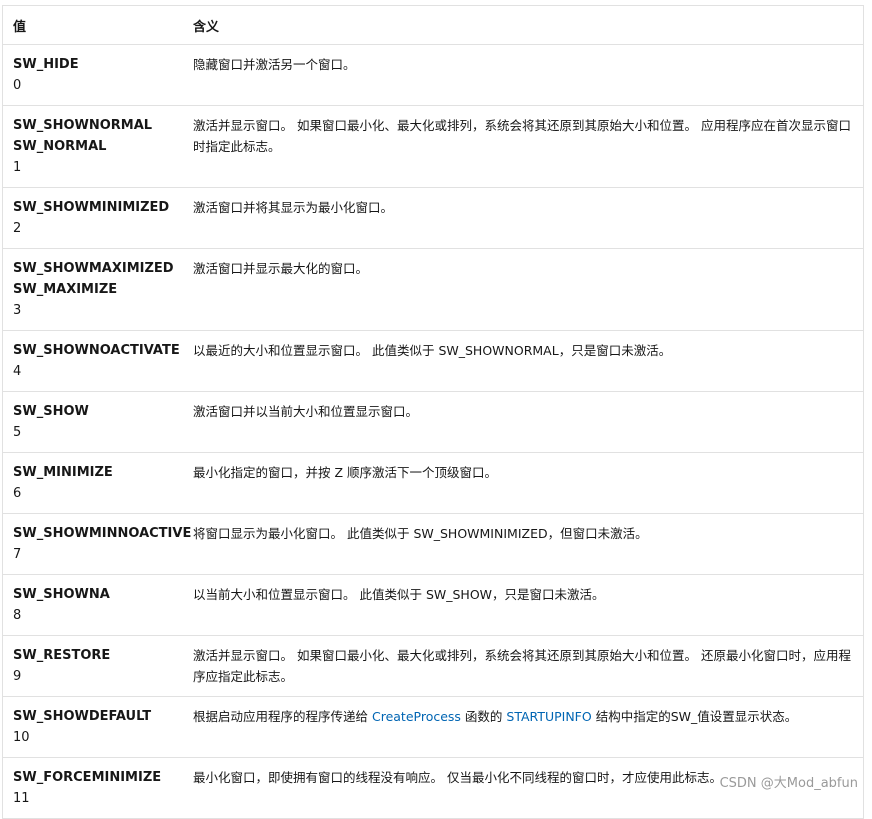 Image resolution: width=872 pixels, height=819 pixels. What do you see at coordinates (17, 167) in the screenshot?
I see `constant-value: 1` at bounding box center [17, 167].